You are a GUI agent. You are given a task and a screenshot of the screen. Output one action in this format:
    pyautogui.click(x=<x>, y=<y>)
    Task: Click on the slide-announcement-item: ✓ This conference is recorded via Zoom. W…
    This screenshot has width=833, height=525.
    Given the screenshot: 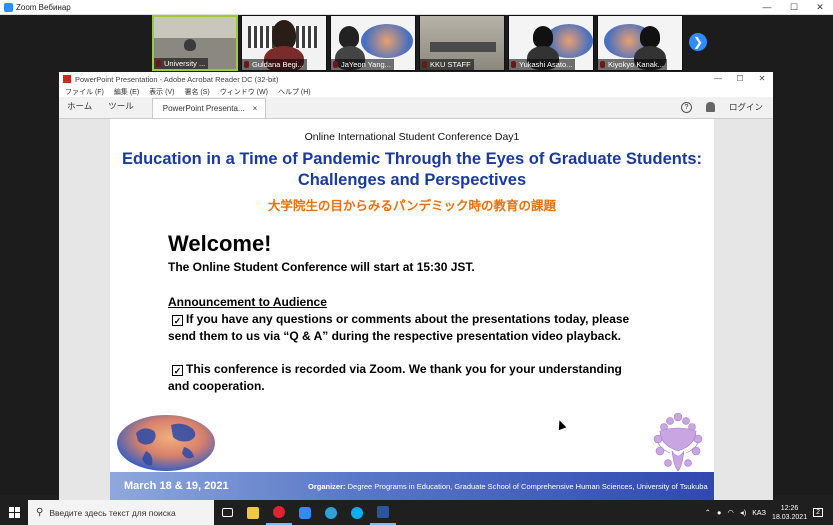 What is the action you would take?
    pyautogui.click(x=395, y=377)
    